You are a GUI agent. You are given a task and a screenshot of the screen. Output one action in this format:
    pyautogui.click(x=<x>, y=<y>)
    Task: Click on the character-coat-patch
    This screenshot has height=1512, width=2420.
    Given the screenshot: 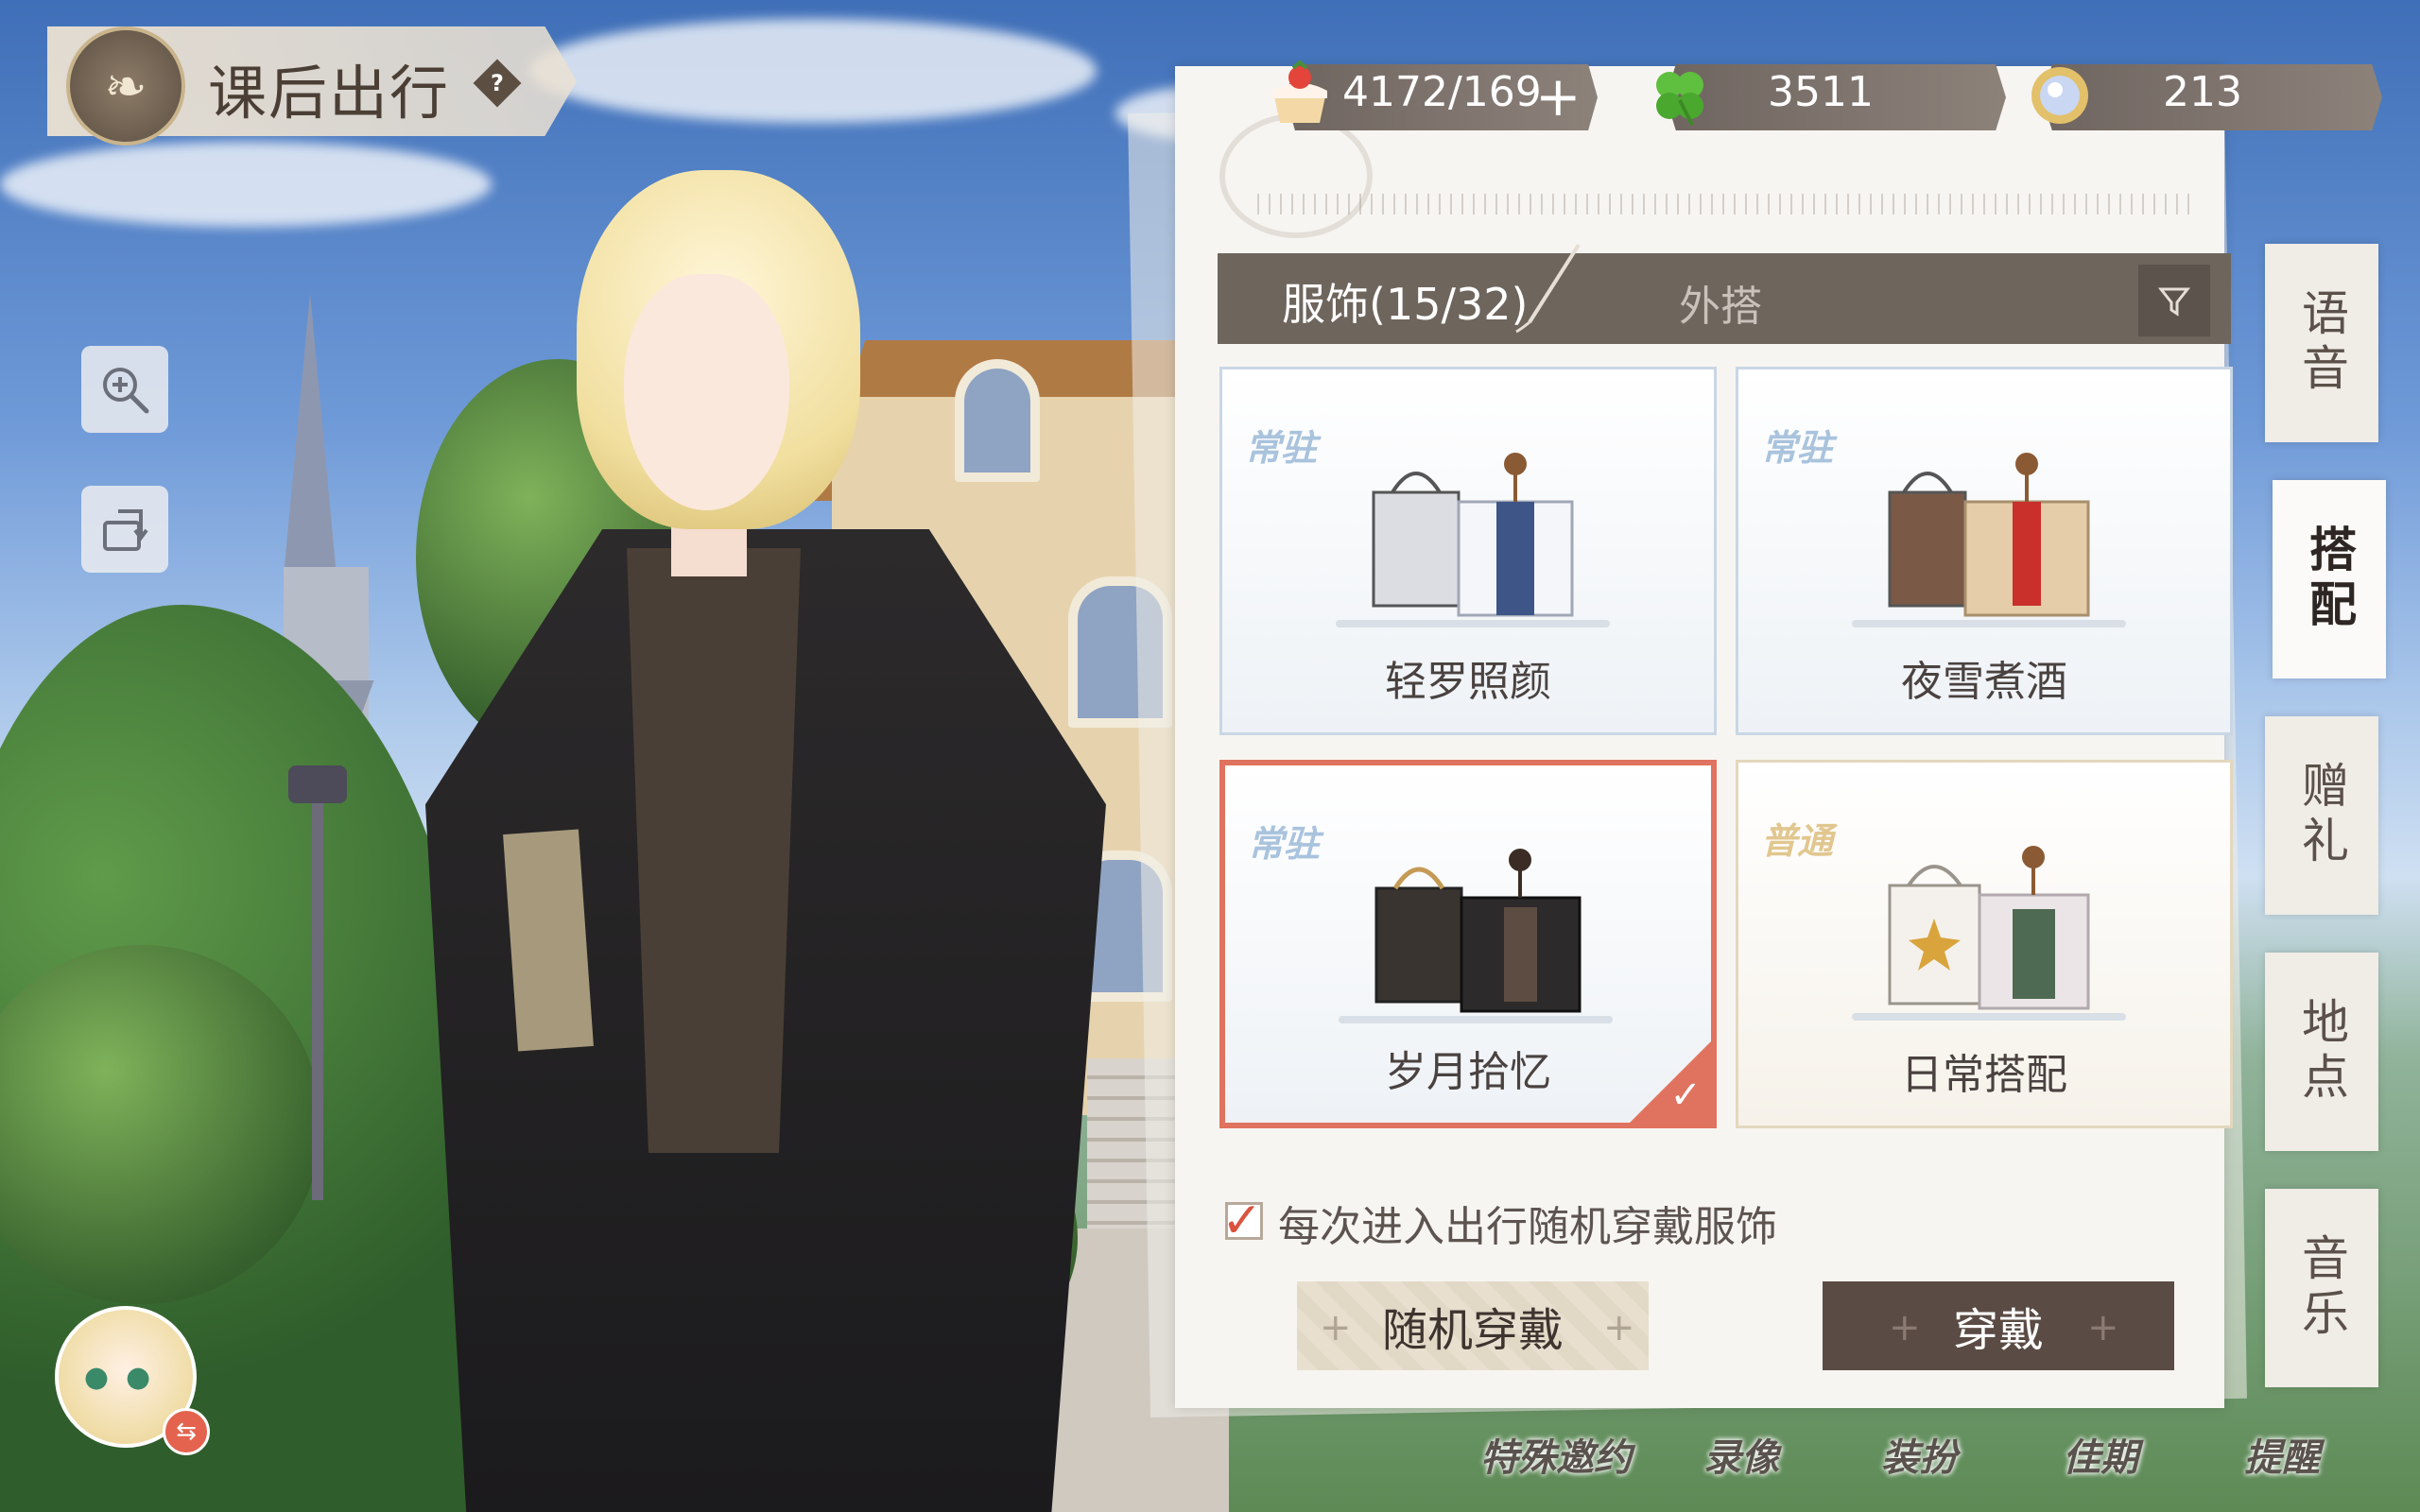 What is the action you would take?
    pyautogui.click(x=548, y=940)
    